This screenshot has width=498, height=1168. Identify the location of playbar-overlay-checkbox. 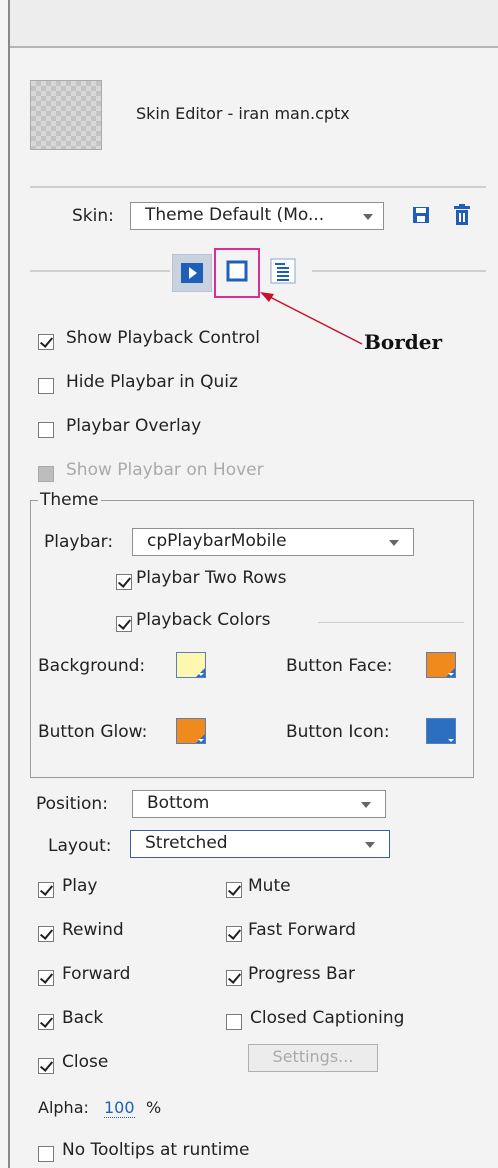
(46, 430).